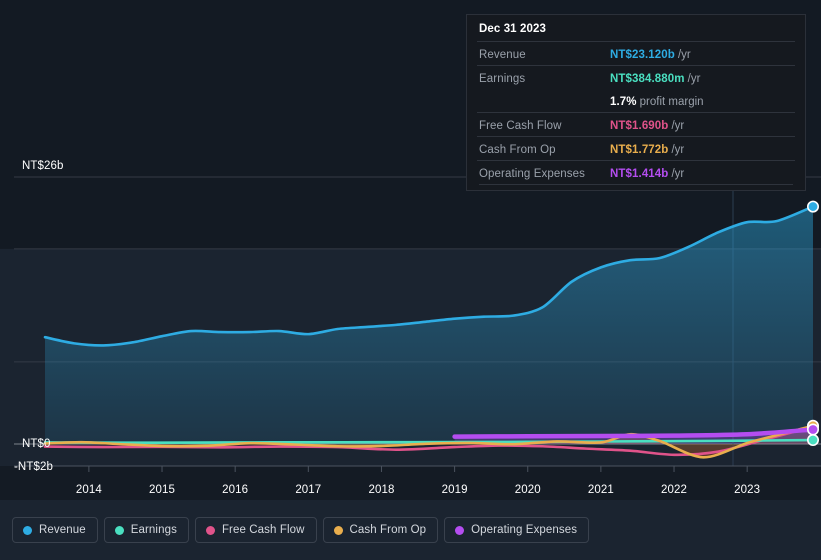  Describe the element at coordinates (263, 530) in the screenshot. I see `legend-item-label: Free Cash Flow` at that location.